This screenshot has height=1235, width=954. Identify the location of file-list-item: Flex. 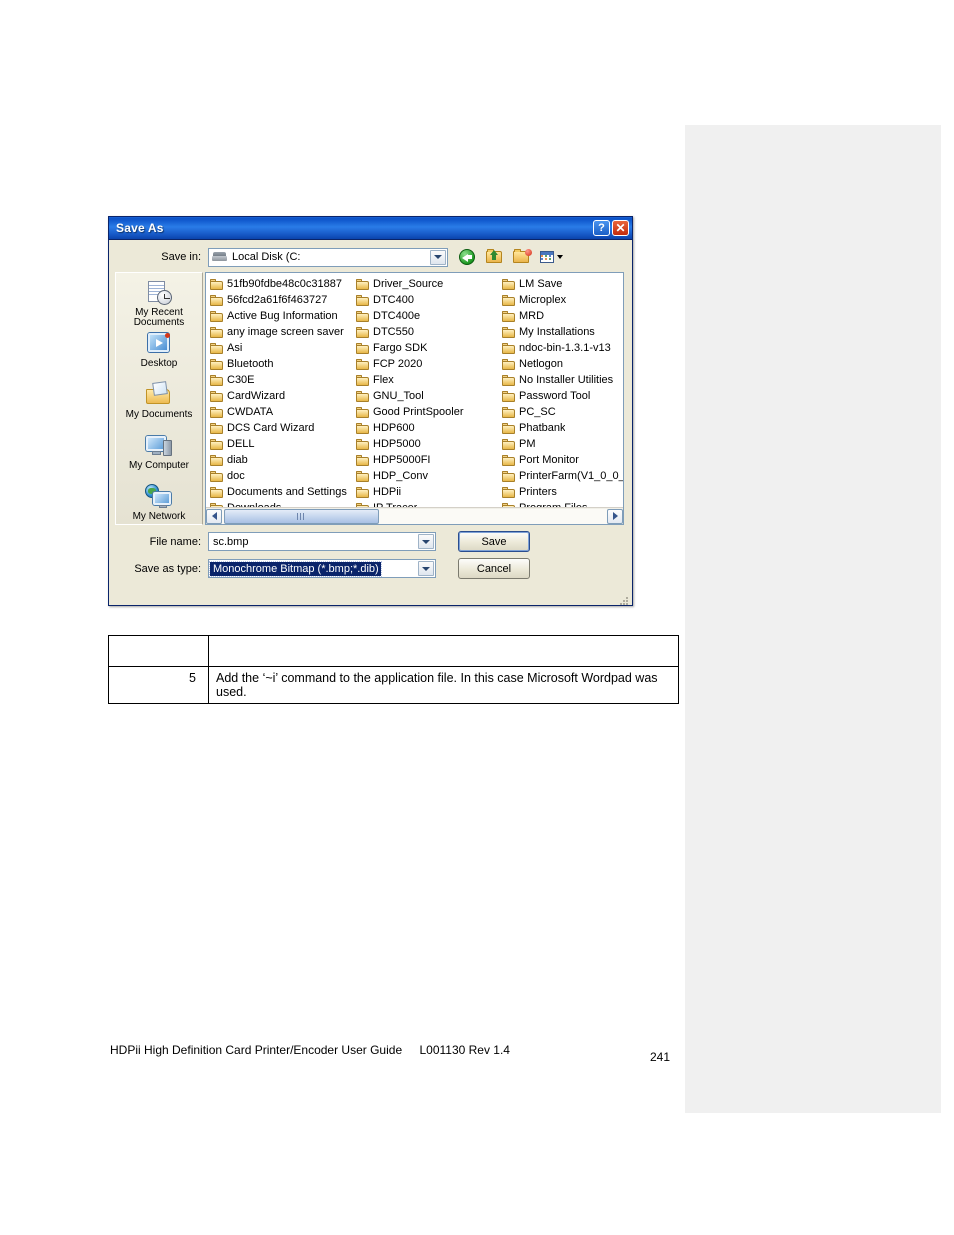
(427, 380).